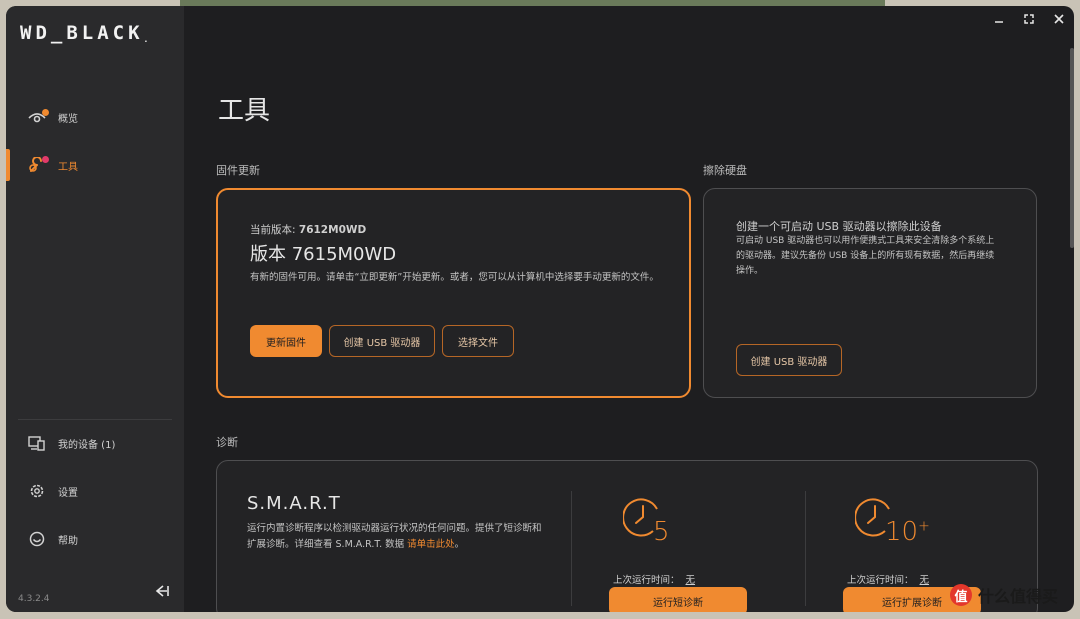 The width and height of the screenshot is (1080, 619). I want to click on collapse-sidebar-icon, so click(162, 591).